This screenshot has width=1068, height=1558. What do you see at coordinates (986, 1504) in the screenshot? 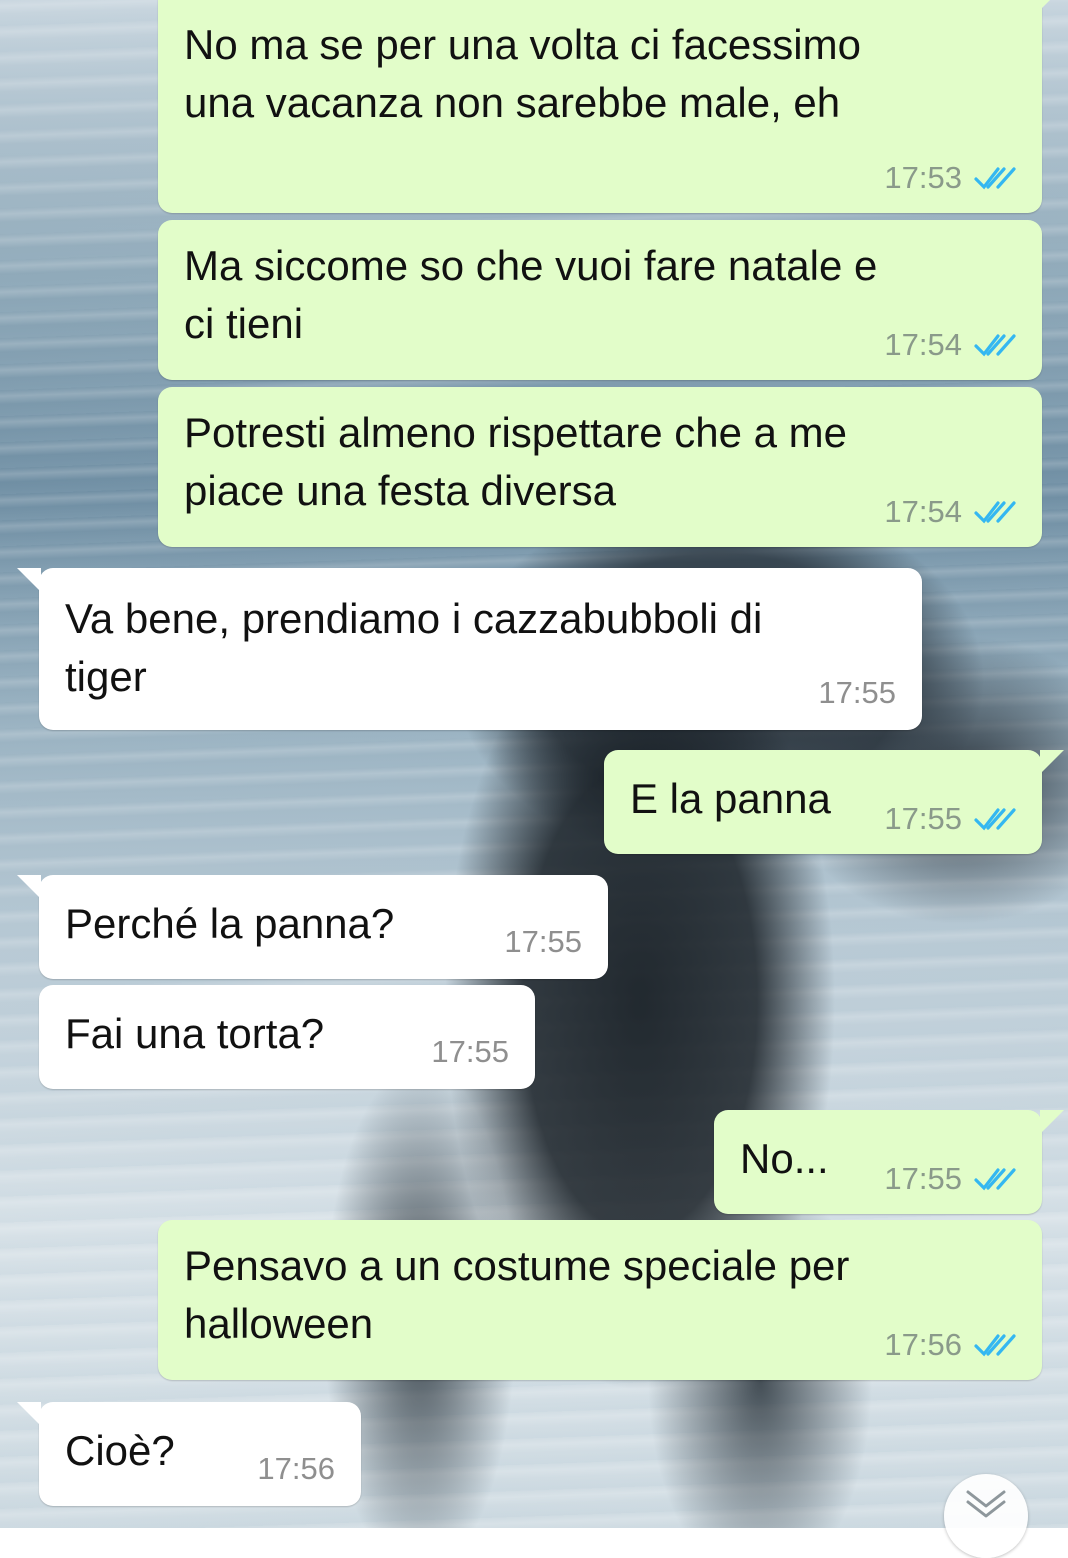
I see `chevron-double-down-icon` at bounding box center [986, 1504].